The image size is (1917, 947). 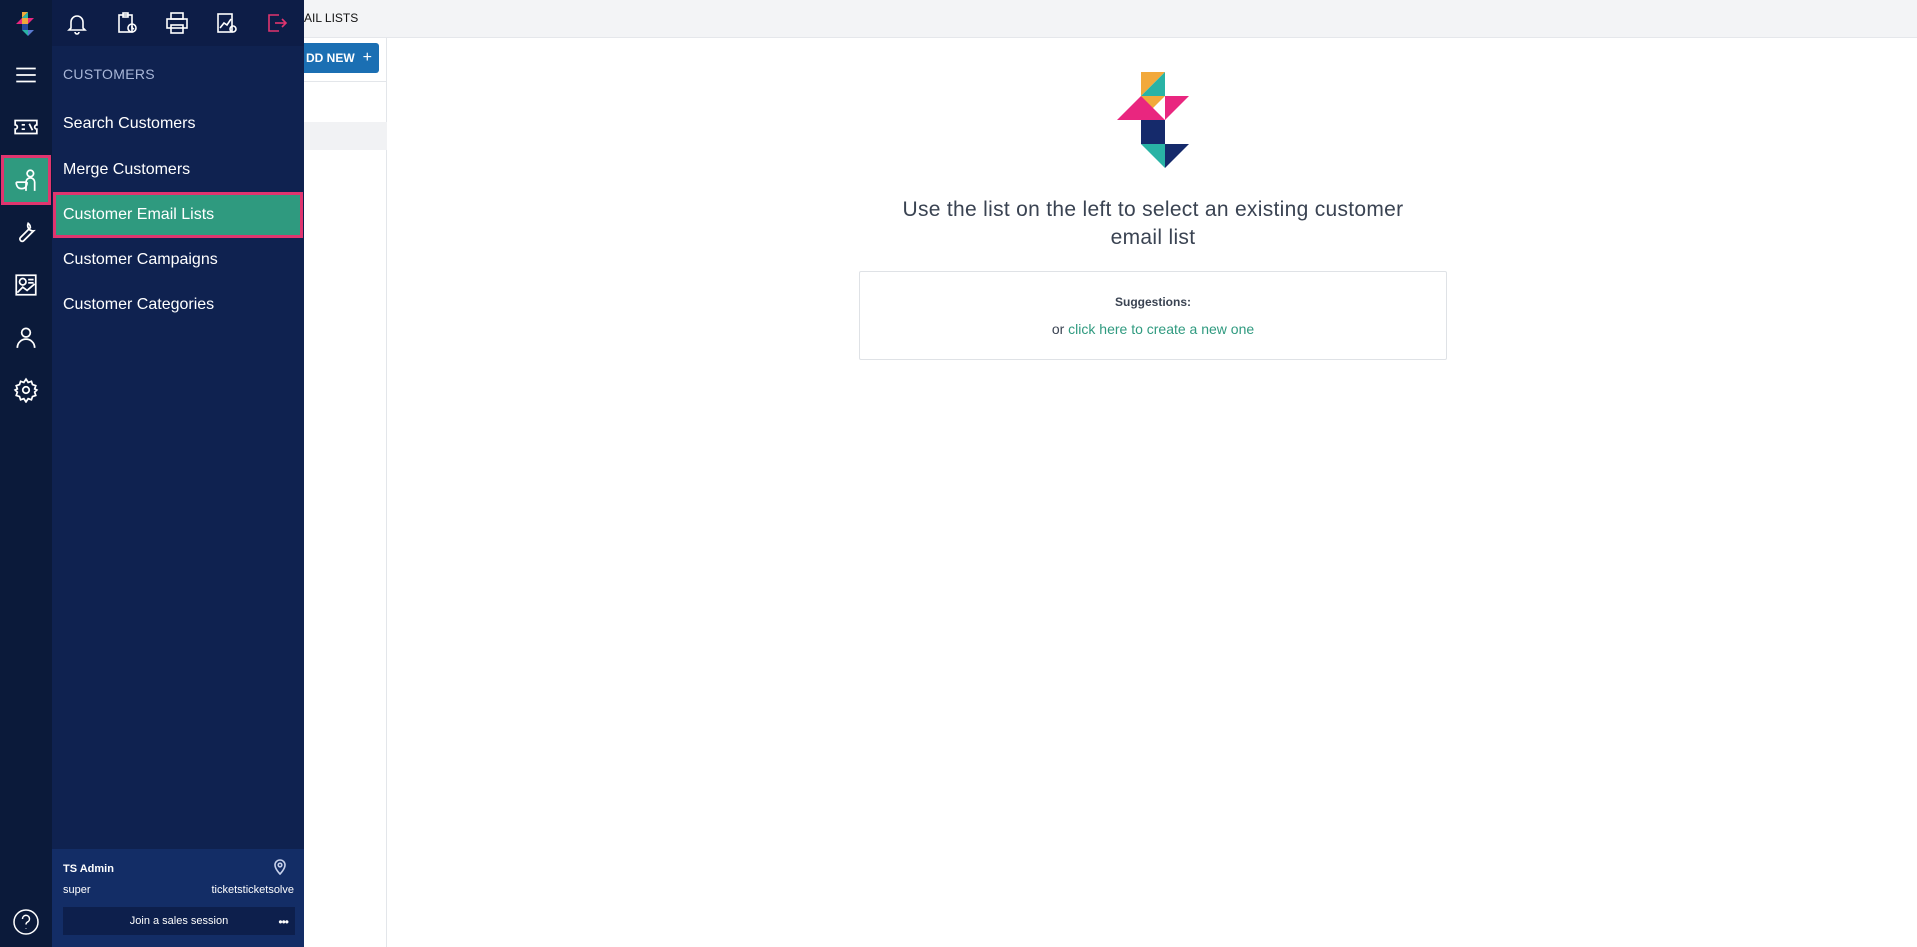 I want to click on suggestion-line: or click here to create a new one, so click(x=1153, y=329).